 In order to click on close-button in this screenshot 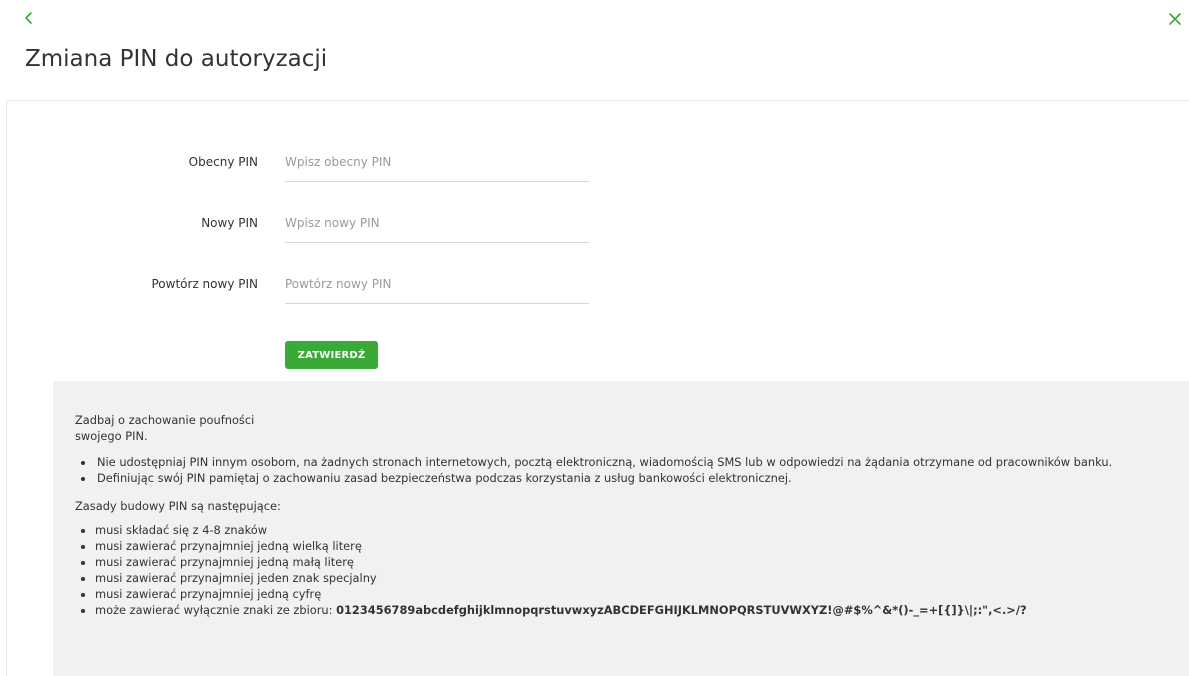, I will do `click(1175, 19)`.